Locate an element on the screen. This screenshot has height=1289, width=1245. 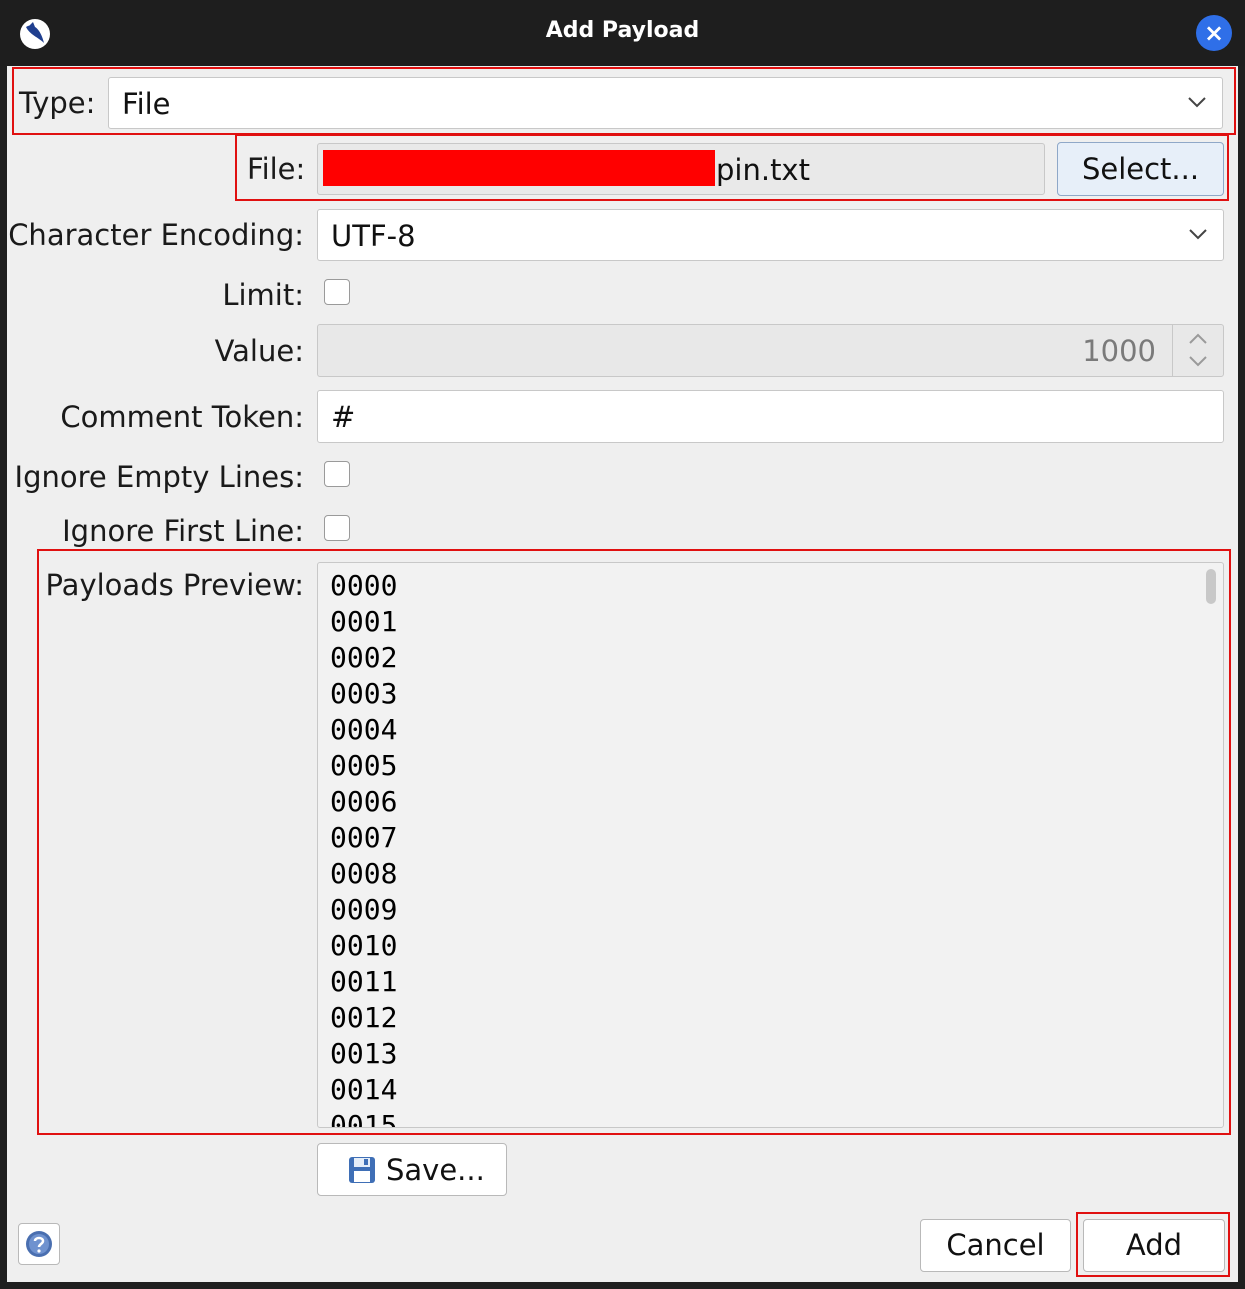
chevron-up-icon is located at coordinates (1198, 338).